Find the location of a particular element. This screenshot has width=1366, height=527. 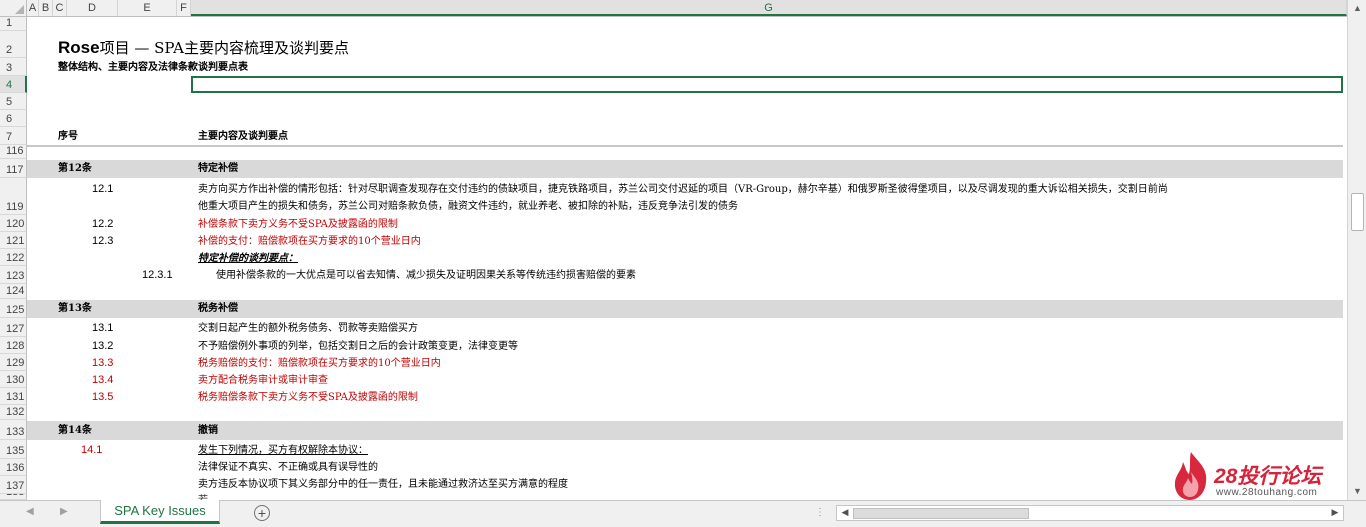

row-header-137: 137 is located at coordinates (13, 485).